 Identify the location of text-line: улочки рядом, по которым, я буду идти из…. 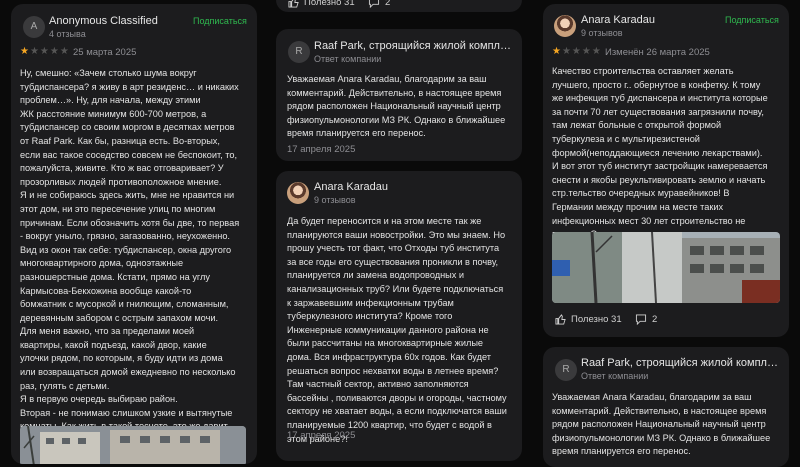
(121, 358).